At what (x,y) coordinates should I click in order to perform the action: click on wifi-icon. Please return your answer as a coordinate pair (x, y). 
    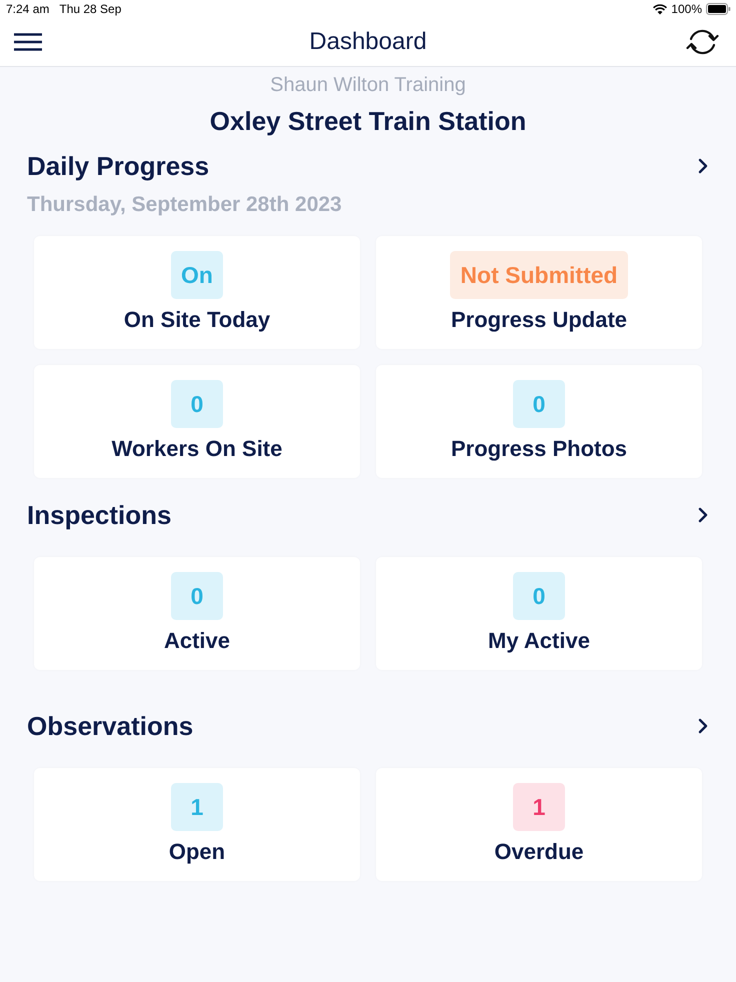
    Looking at the image, I should click on (660, 9).